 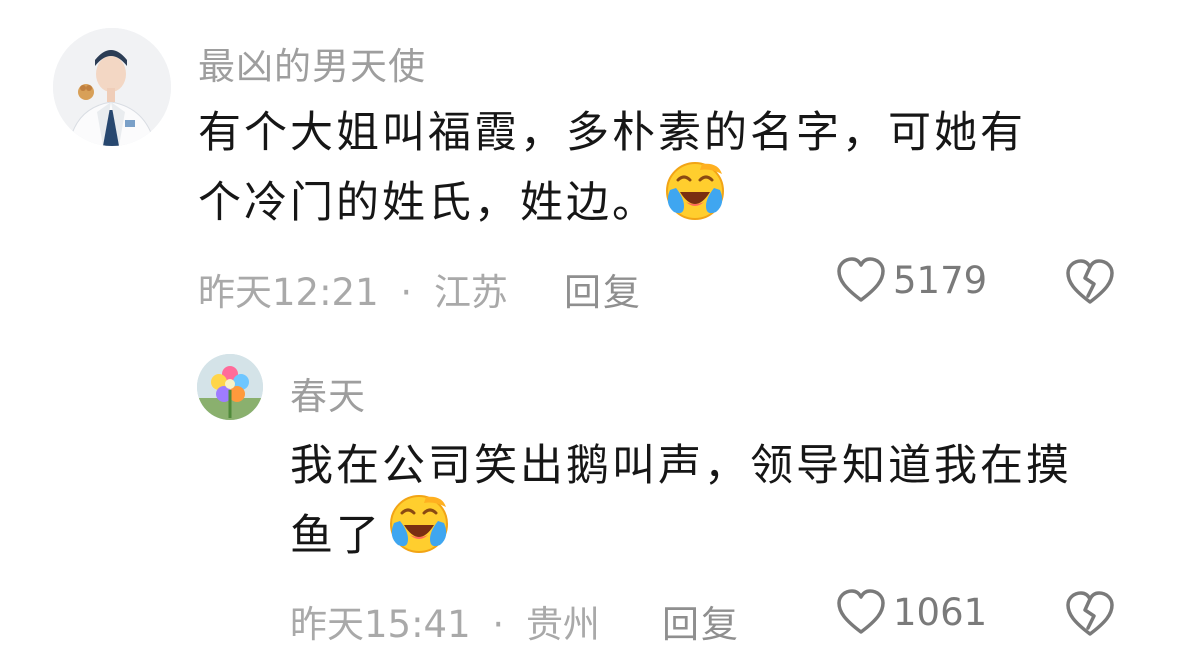 What do you see at coordinates (861, 611) in the screenshot?
I see `heart-icon` at bounding box center [861, 611].